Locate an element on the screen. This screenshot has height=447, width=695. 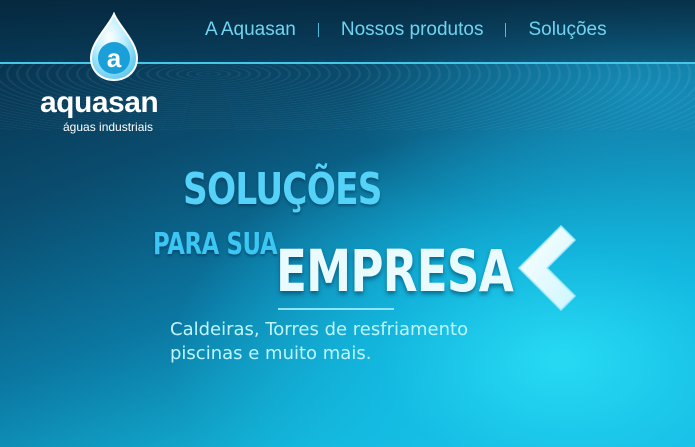
aquasan-logo: a aquasan águas industriais is located at coordinates (115, 72).